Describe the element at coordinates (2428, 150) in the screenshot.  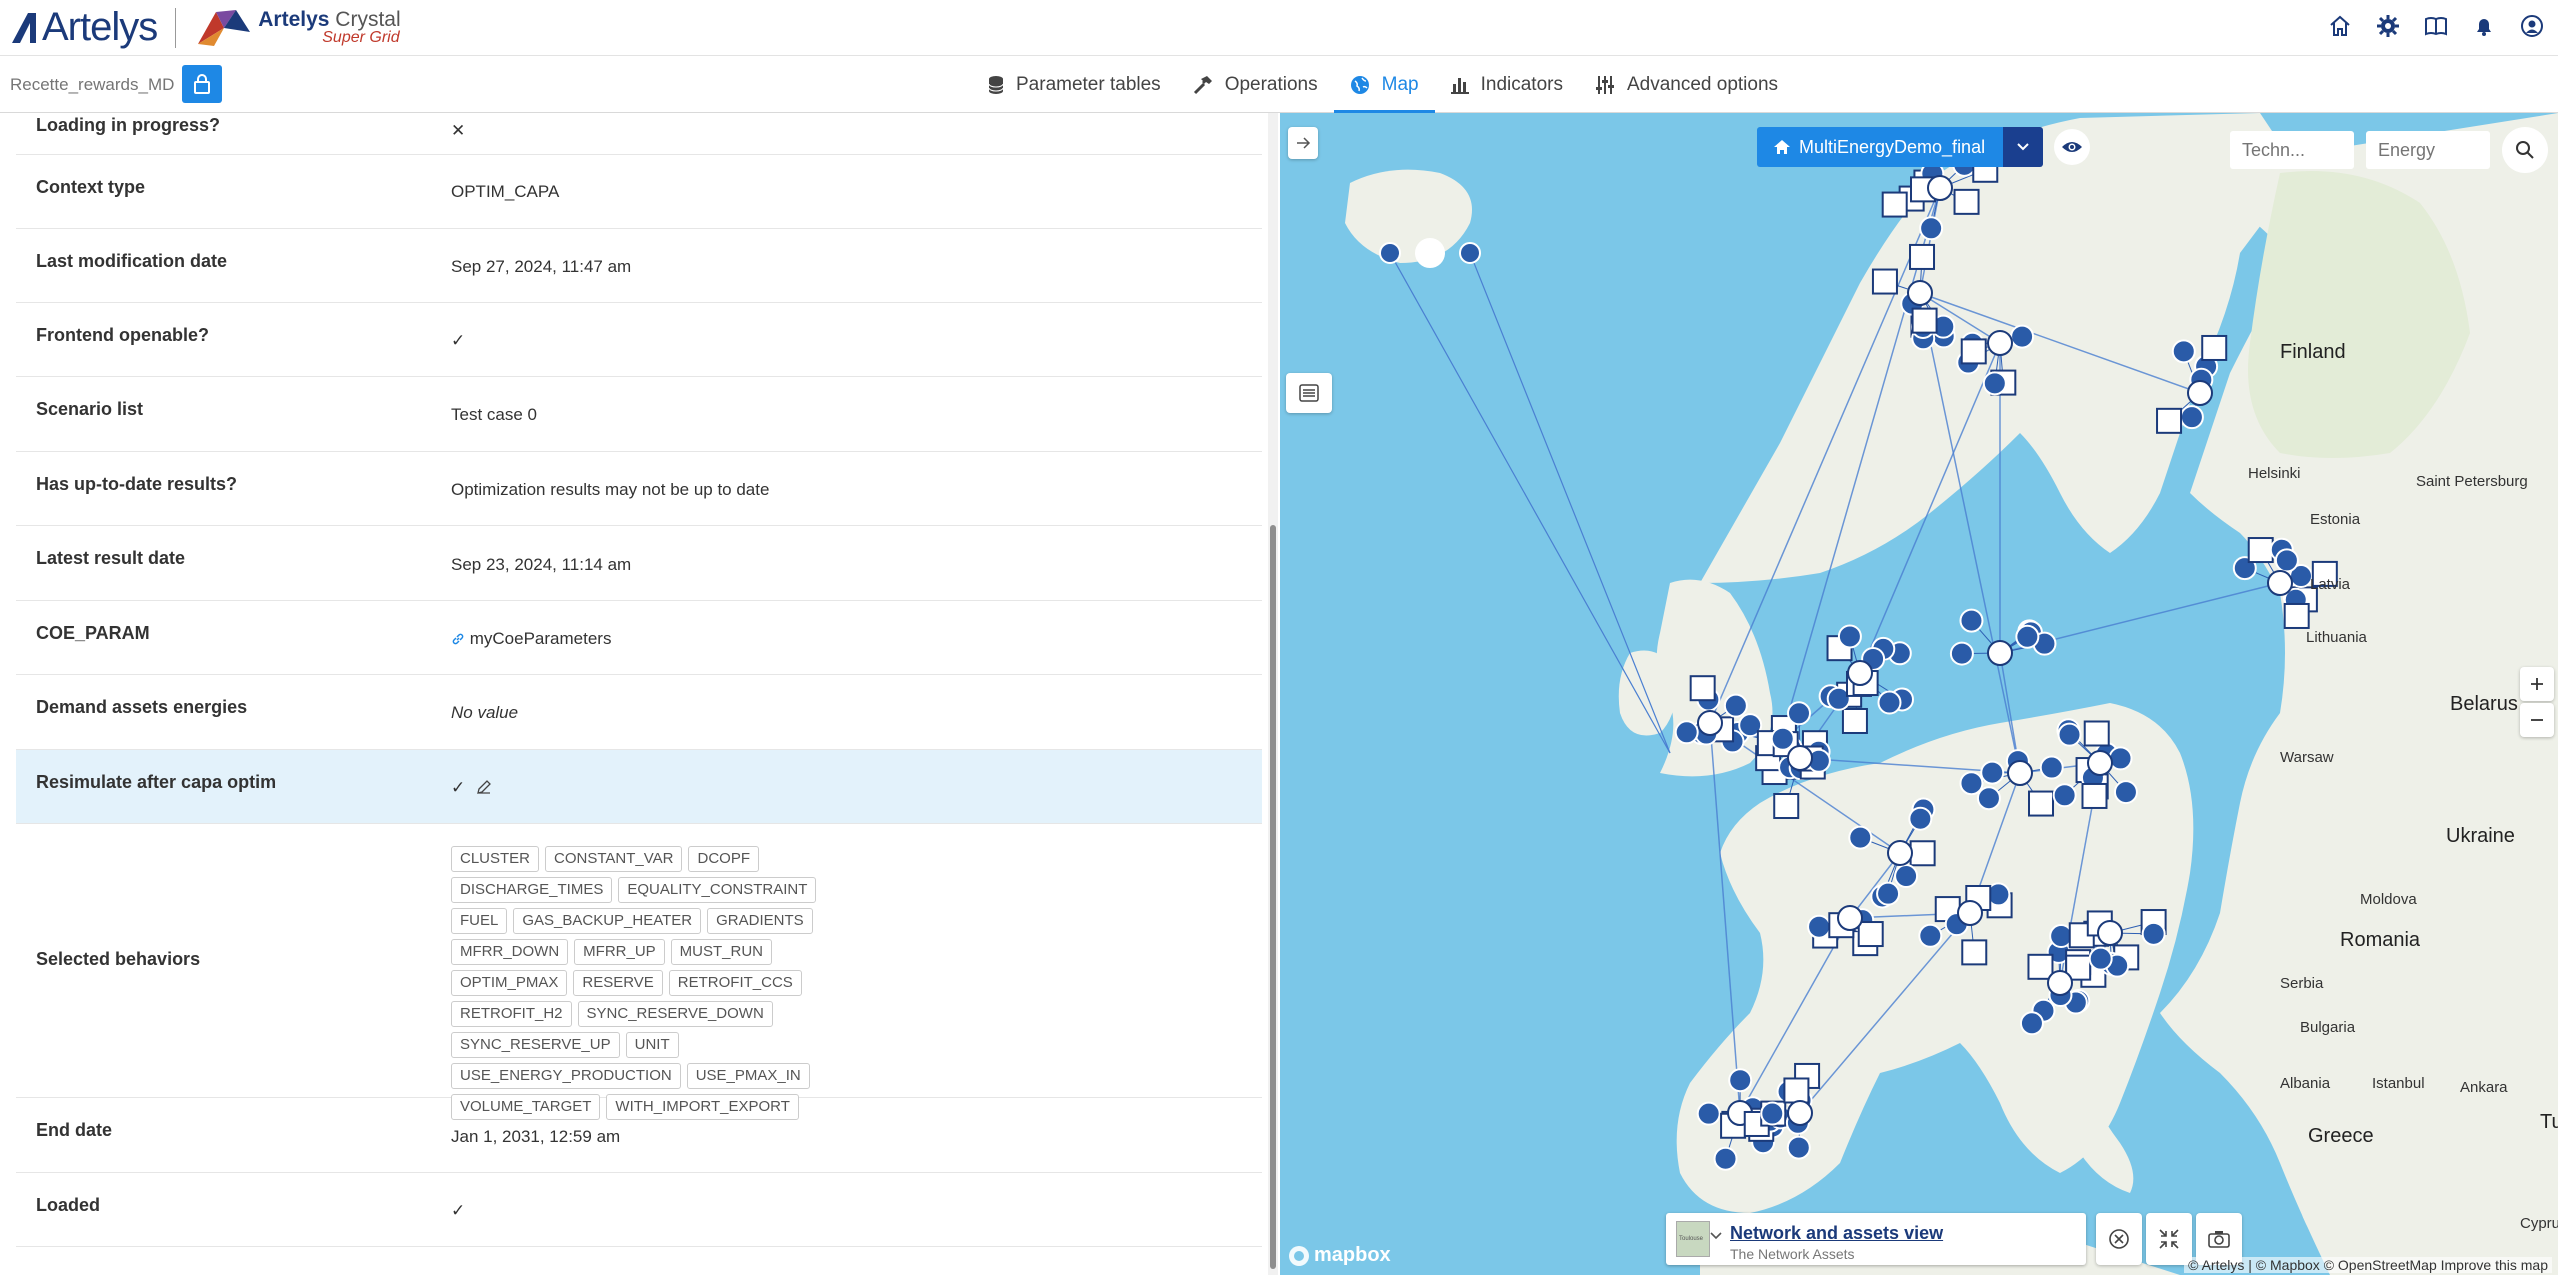
I see `energy-filter-input` at that location.